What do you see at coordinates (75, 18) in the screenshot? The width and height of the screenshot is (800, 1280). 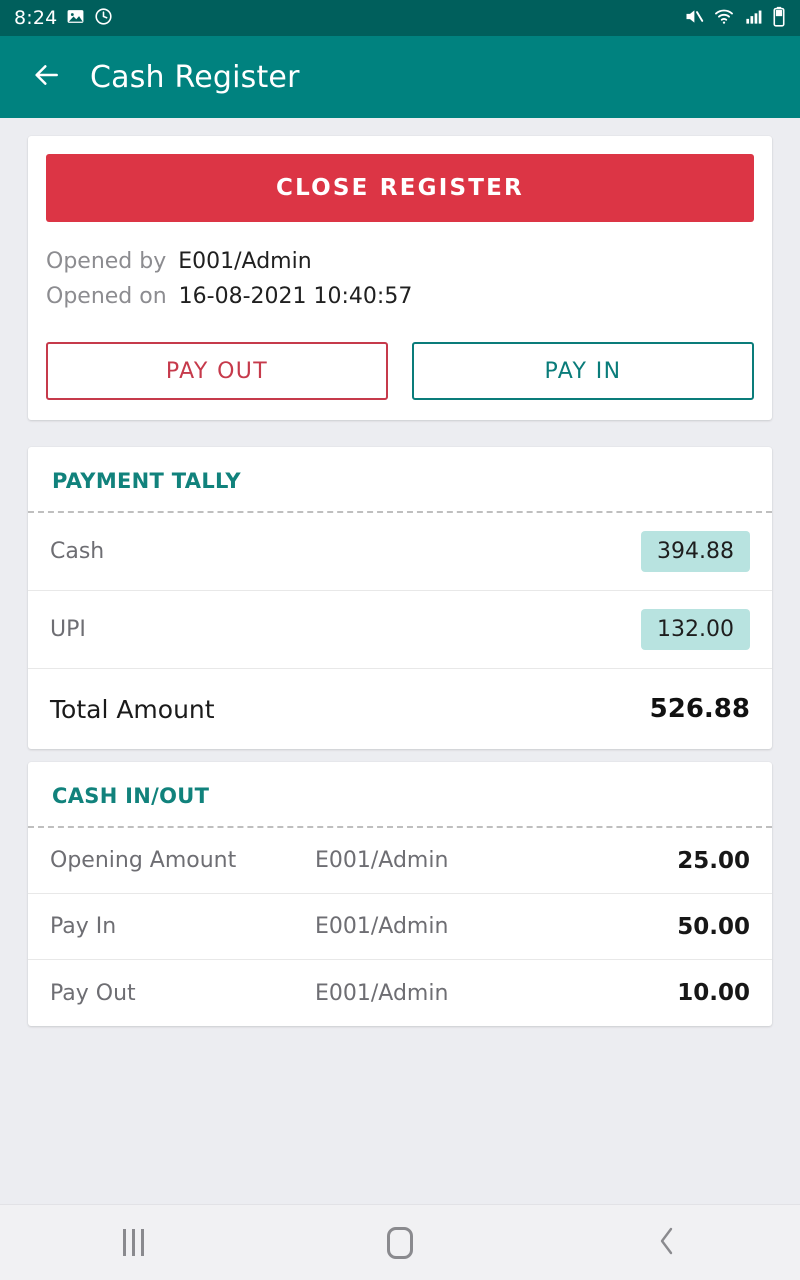 I see `image-icon` at bounding box center [75, 18].